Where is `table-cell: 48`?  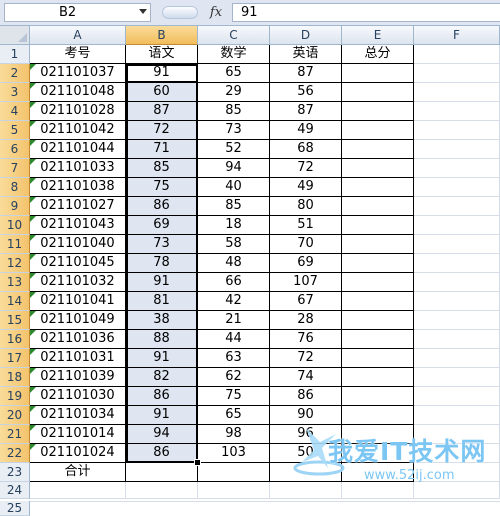
table-cell: 48 is located at coordinates (234, 263).